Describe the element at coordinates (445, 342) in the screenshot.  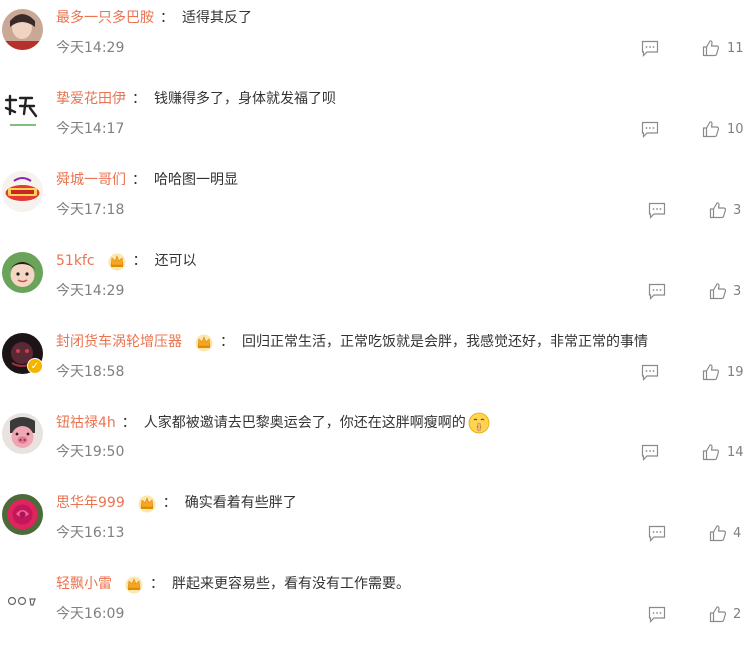
I see `comment-text: 回归正常生活，正常吃饭就是会胖，我感觉还好，非常正常的事情` at that location.